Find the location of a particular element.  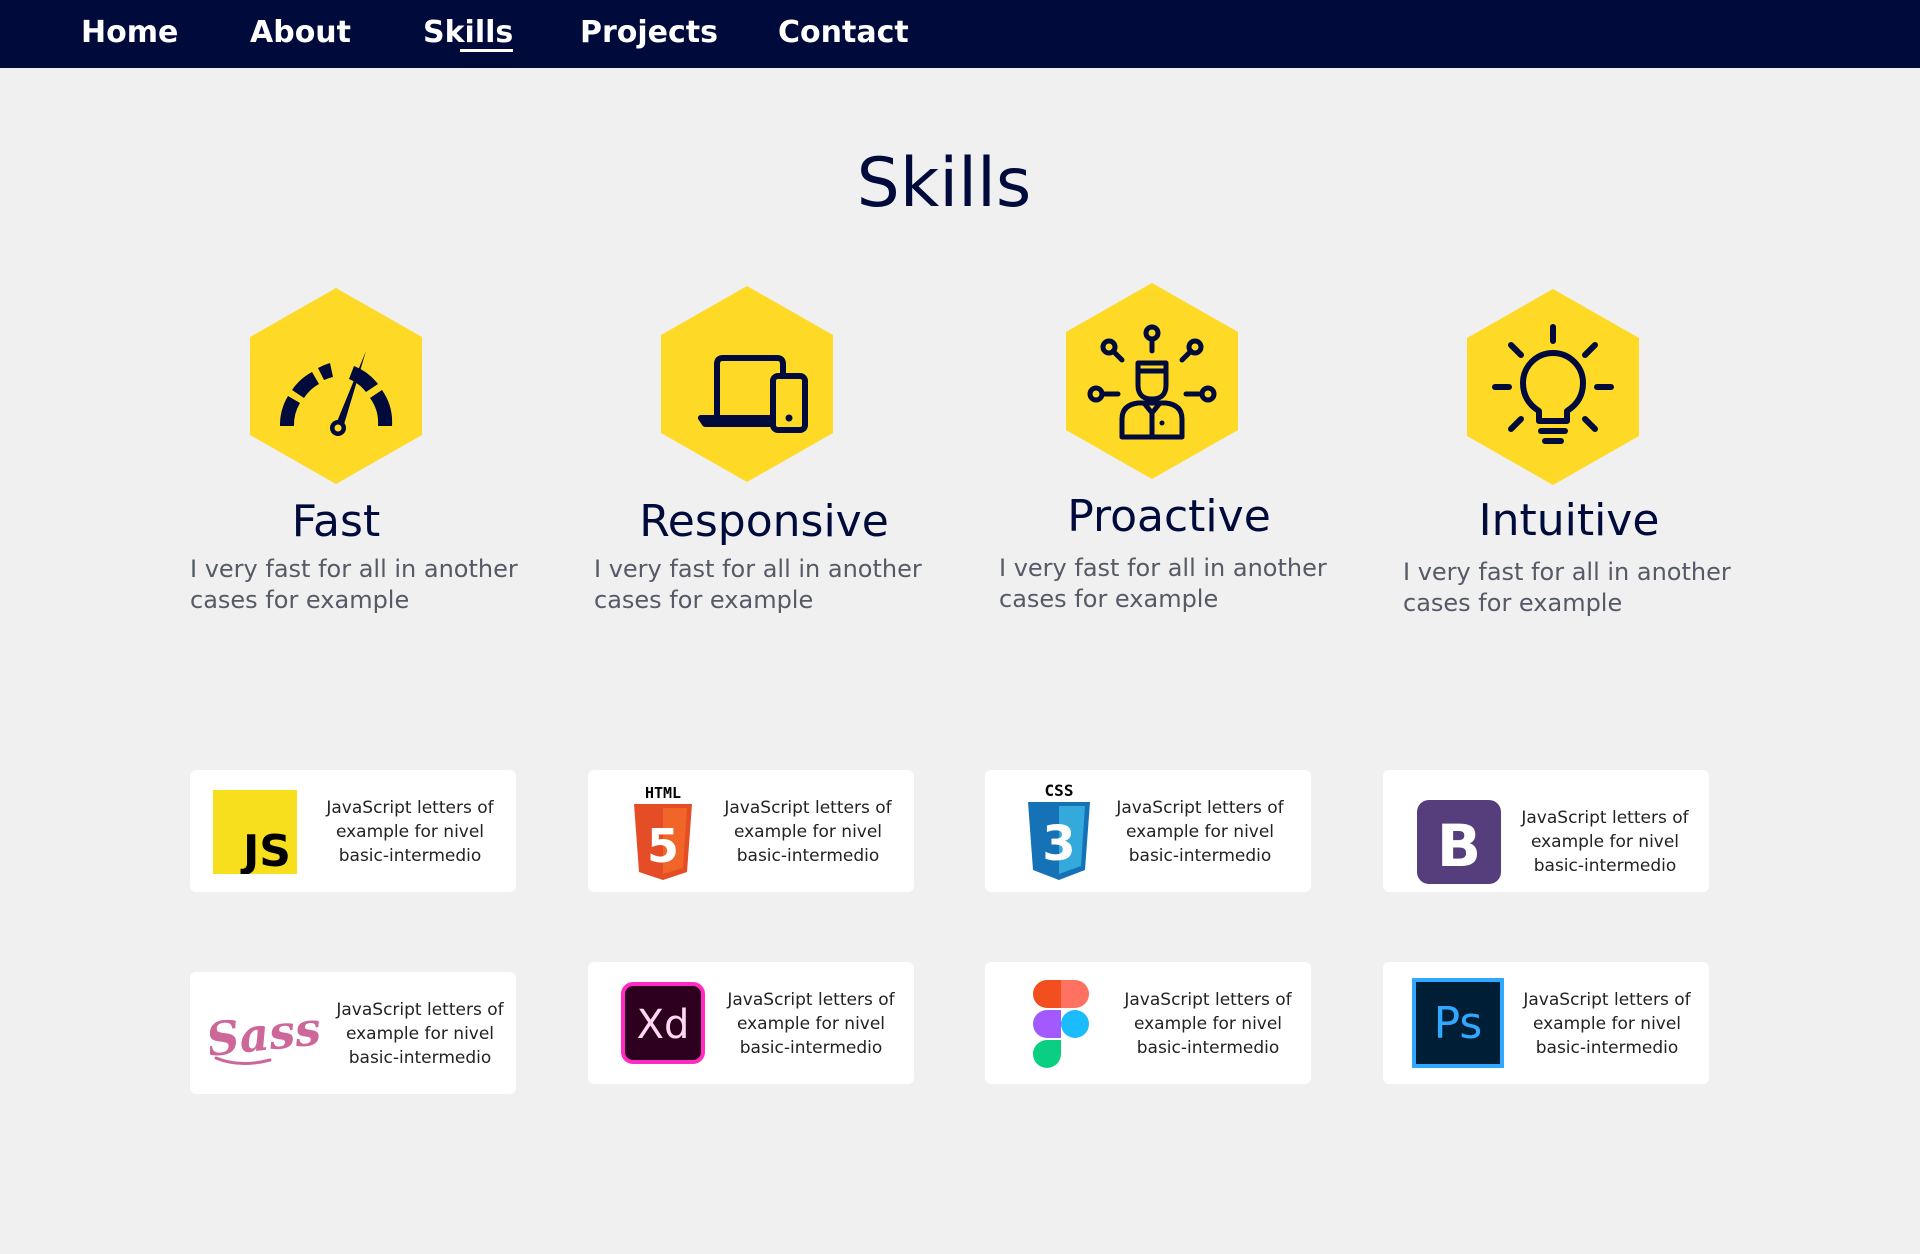

css3-logo-icon: CSS 3 is located at coordinates (1059, 830).